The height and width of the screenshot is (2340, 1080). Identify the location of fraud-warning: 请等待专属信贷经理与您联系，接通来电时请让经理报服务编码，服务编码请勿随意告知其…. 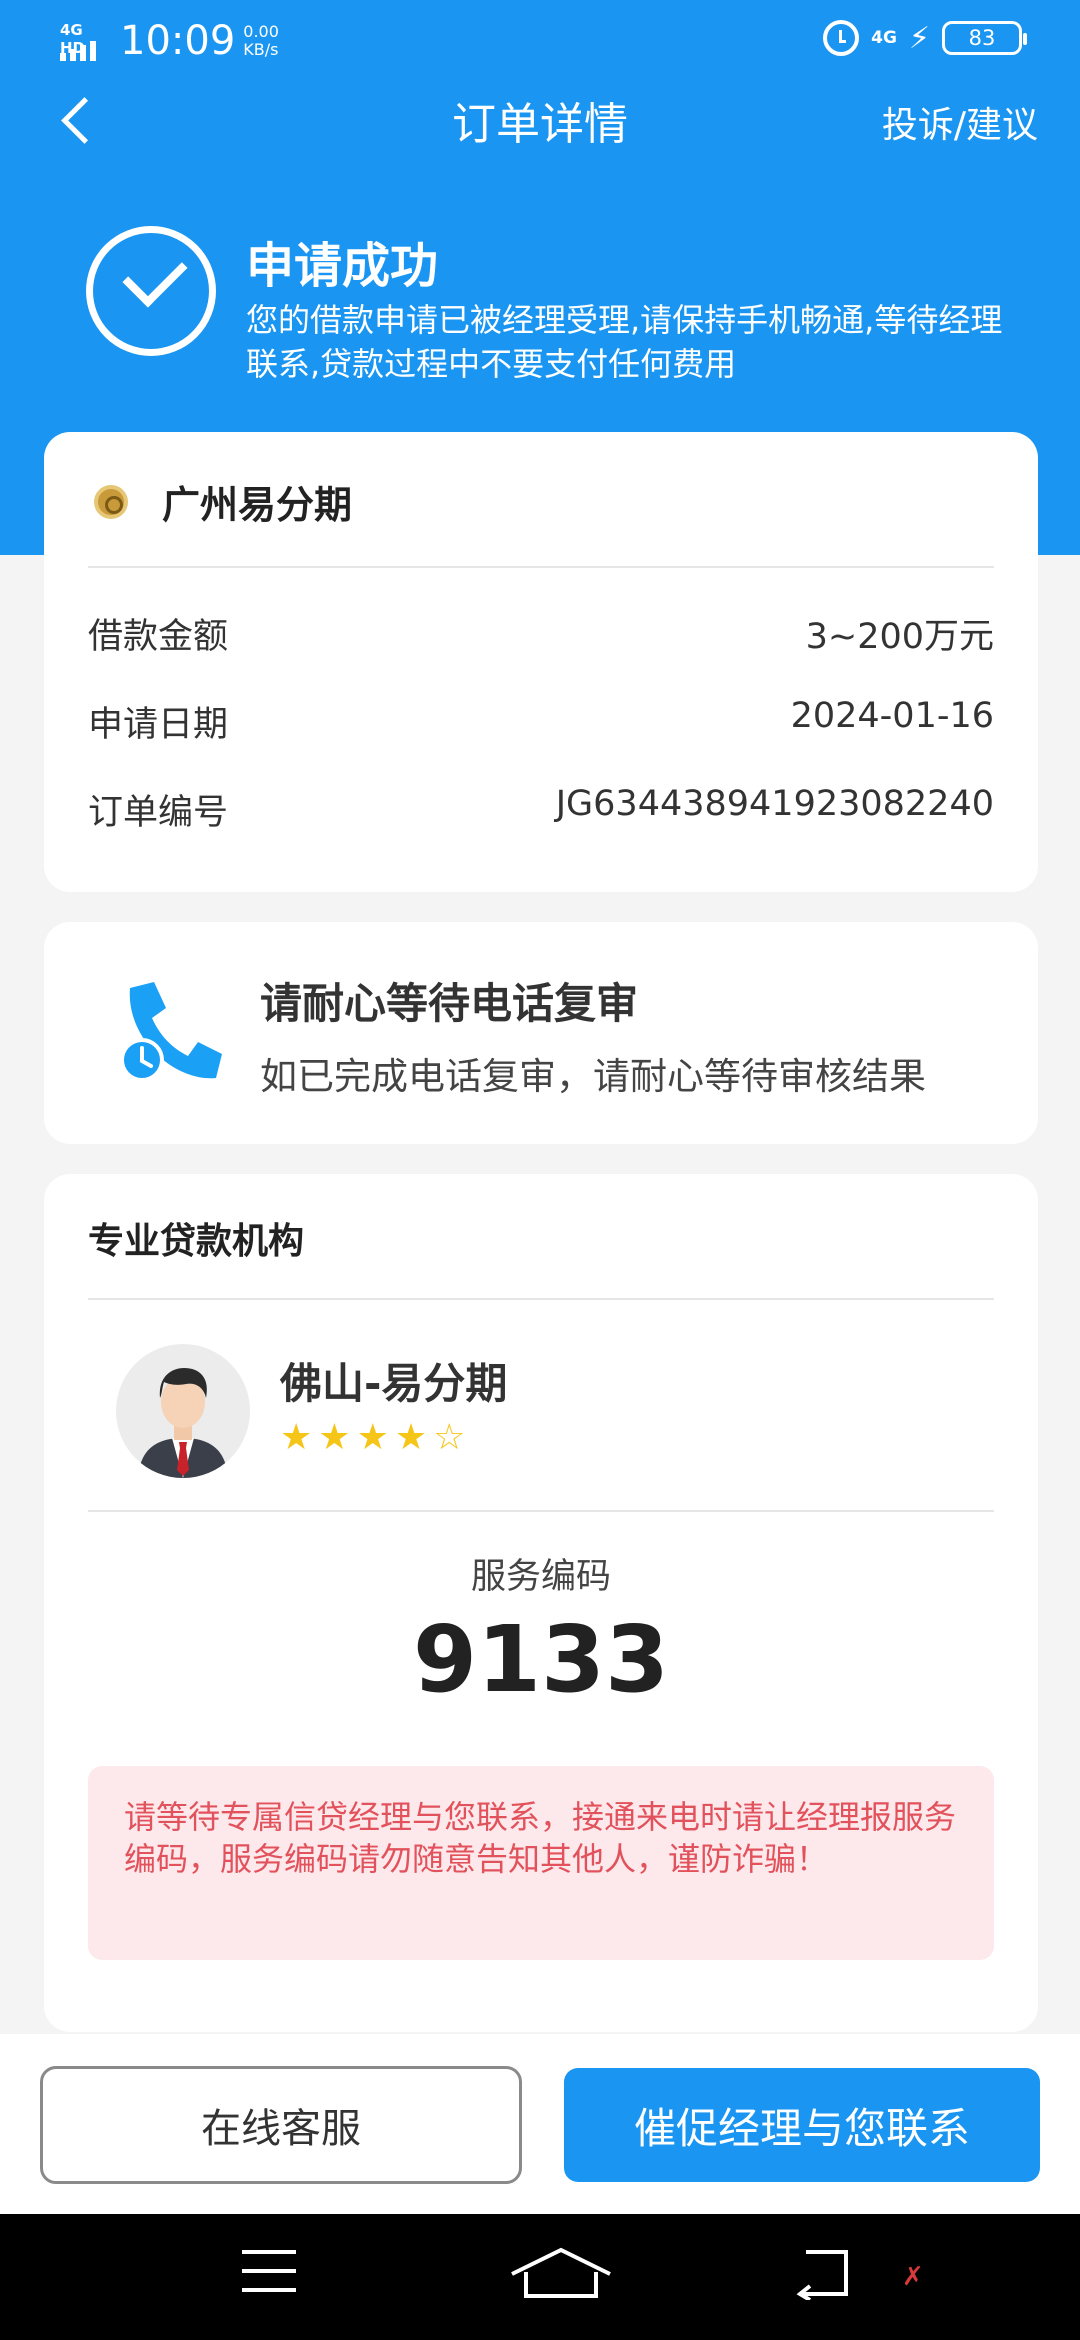
(541, 1863).